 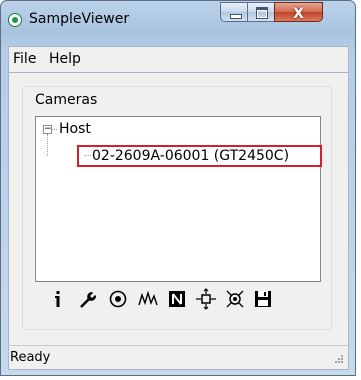 I want to click on info-button, so click(x=58, y=299).